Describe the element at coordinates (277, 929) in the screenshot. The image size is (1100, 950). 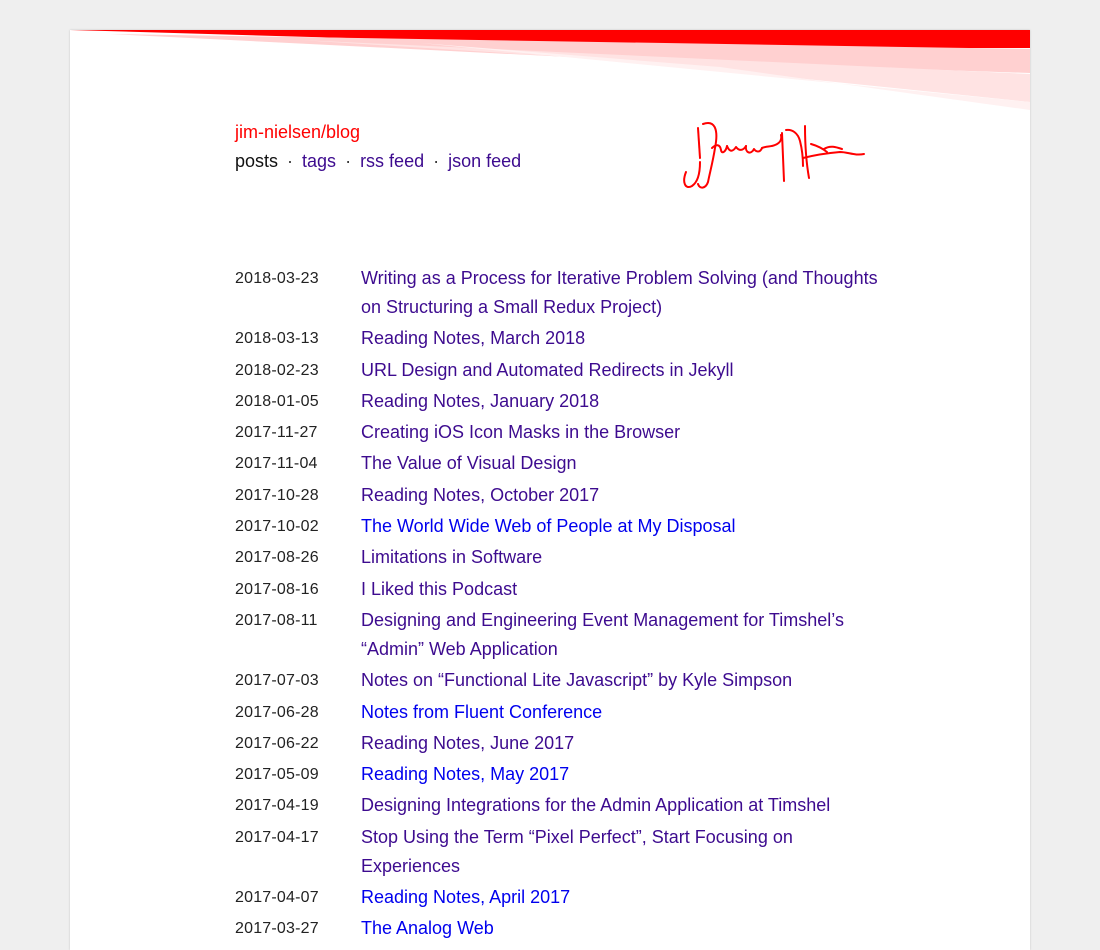
I see `post-date: 2017-03-27` at that location.